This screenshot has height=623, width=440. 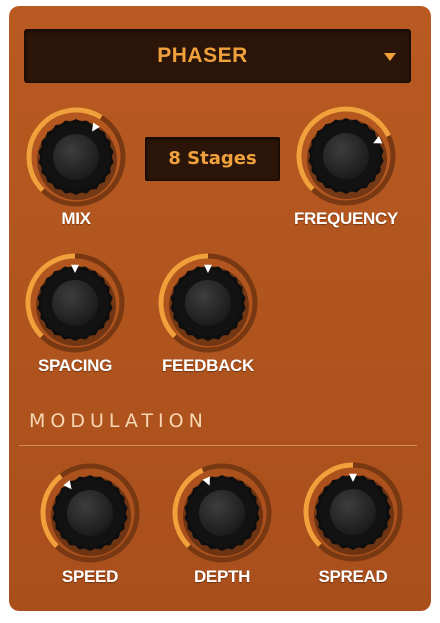 What do you see at coordinates (202, 55) in the screenshot?
I see `effect-name: PHASER` at bounding box center [202, 55].